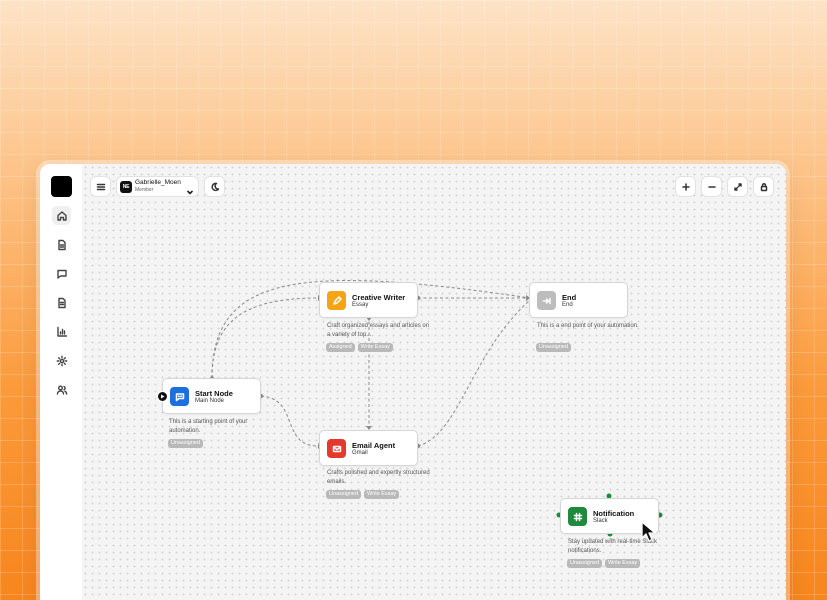  What do you see at coordinates (214, 186) in the screenshot?
I see `moon-icon` at bounding box center [214, 186].